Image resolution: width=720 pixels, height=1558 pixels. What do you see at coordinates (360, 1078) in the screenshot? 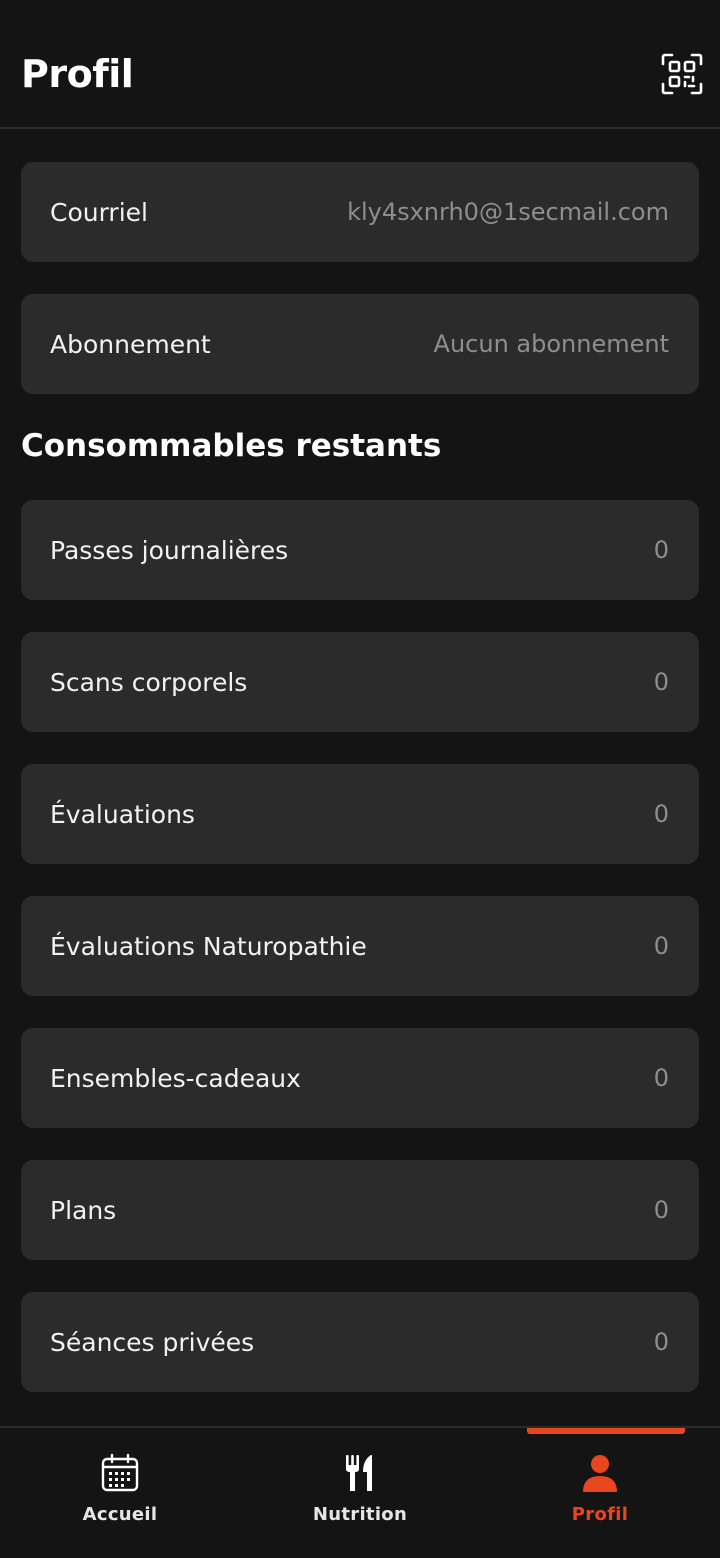
I see `consumable-row-gift-sets: Ensembles-cadeaux 0` at bounding box center [360, 1078].